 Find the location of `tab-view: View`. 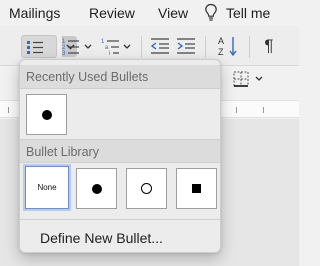

tab-view: View is located at coordinates (173, 13).